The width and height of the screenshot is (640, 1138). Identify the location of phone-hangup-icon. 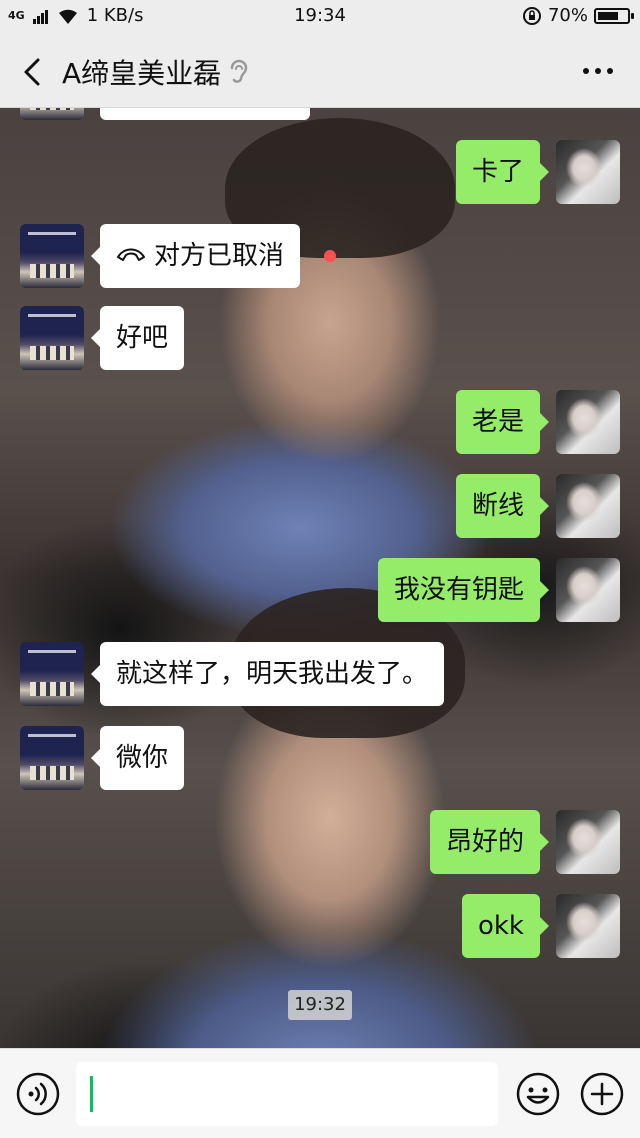
(131, 254).